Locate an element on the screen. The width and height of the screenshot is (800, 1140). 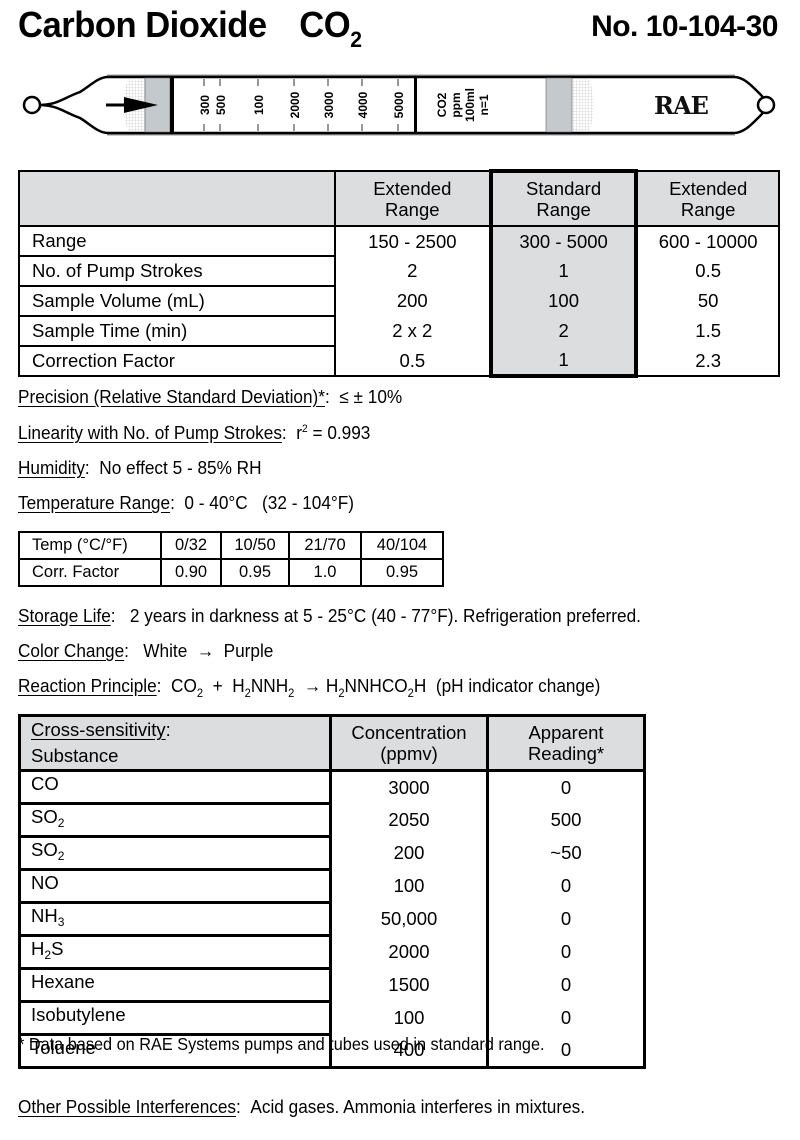
tube-tip-right is located at coordinates (766, 105).